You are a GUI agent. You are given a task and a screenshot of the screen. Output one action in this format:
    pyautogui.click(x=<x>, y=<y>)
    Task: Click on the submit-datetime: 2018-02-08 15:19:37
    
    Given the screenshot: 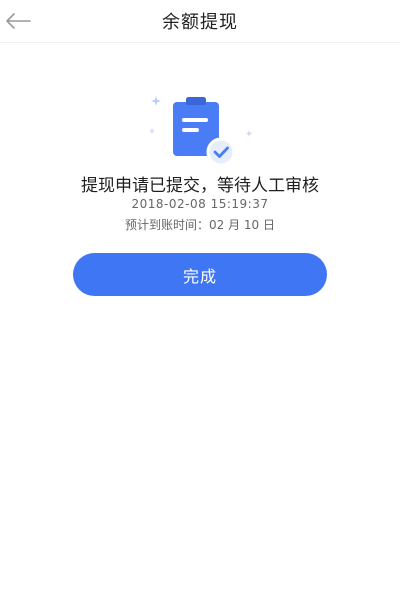 What is the action you would take?
    pyautogui.click(x=200, y=204)
    